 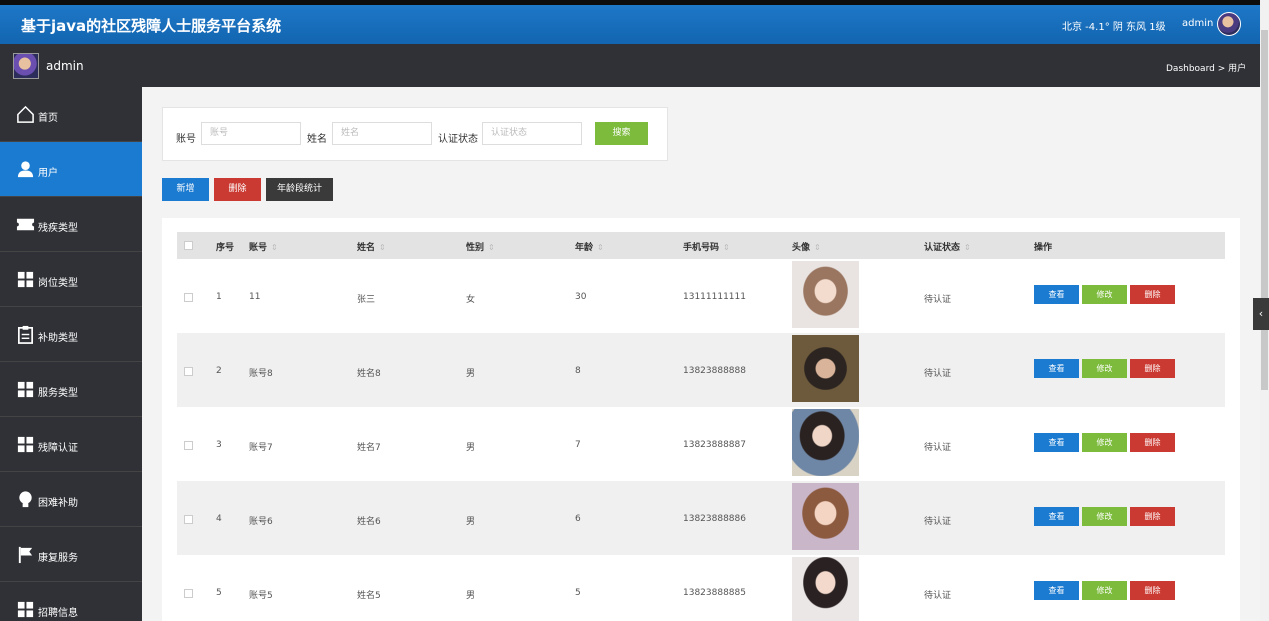 What do you see at coordinates (471, 300) in the screenshot?
I see `cell-gender: 女` at bounding box center [471, 300].